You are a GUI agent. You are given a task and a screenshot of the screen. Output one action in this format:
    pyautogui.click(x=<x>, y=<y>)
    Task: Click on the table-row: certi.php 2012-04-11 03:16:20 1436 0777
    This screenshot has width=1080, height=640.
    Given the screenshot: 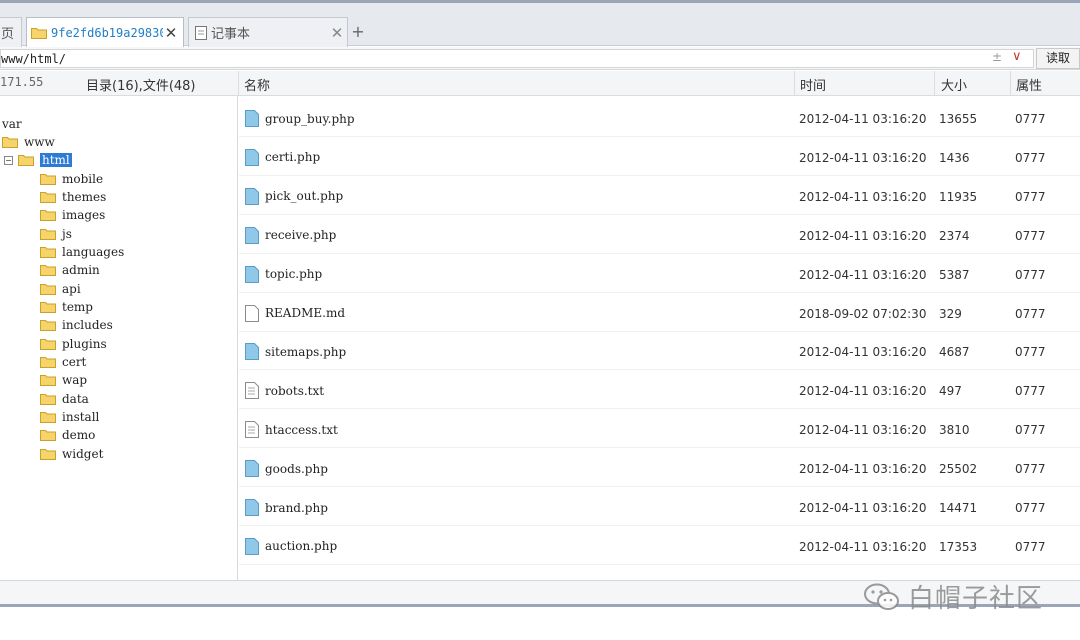 What is the action you would take?
    pyautogui.click(x=659, y=156)
    